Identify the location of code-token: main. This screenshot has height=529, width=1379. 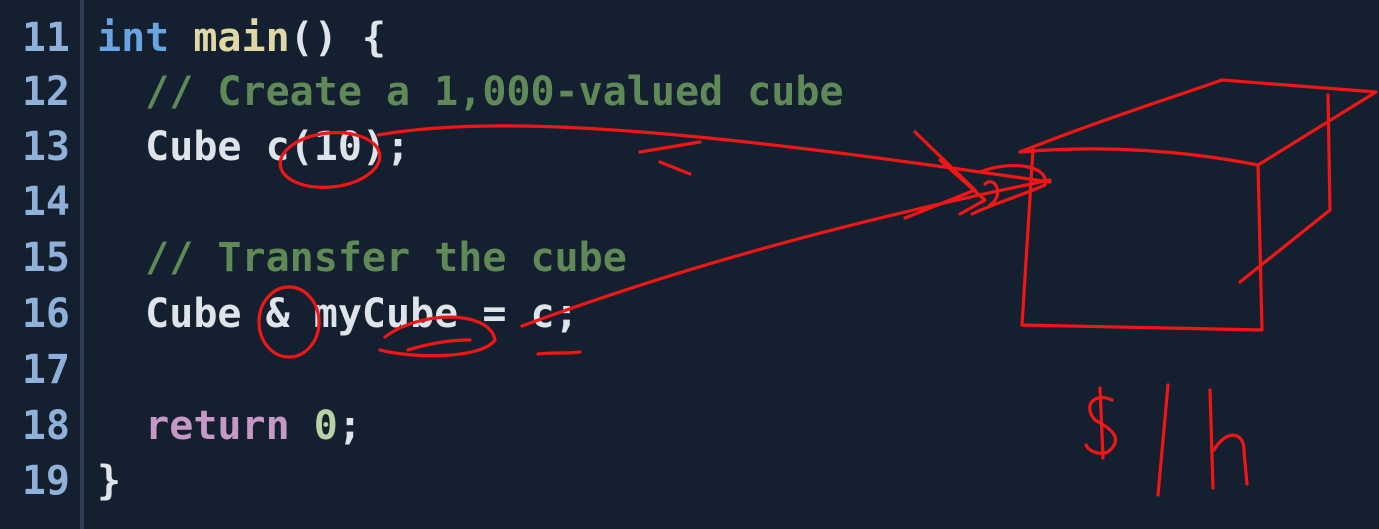
(241, 38).